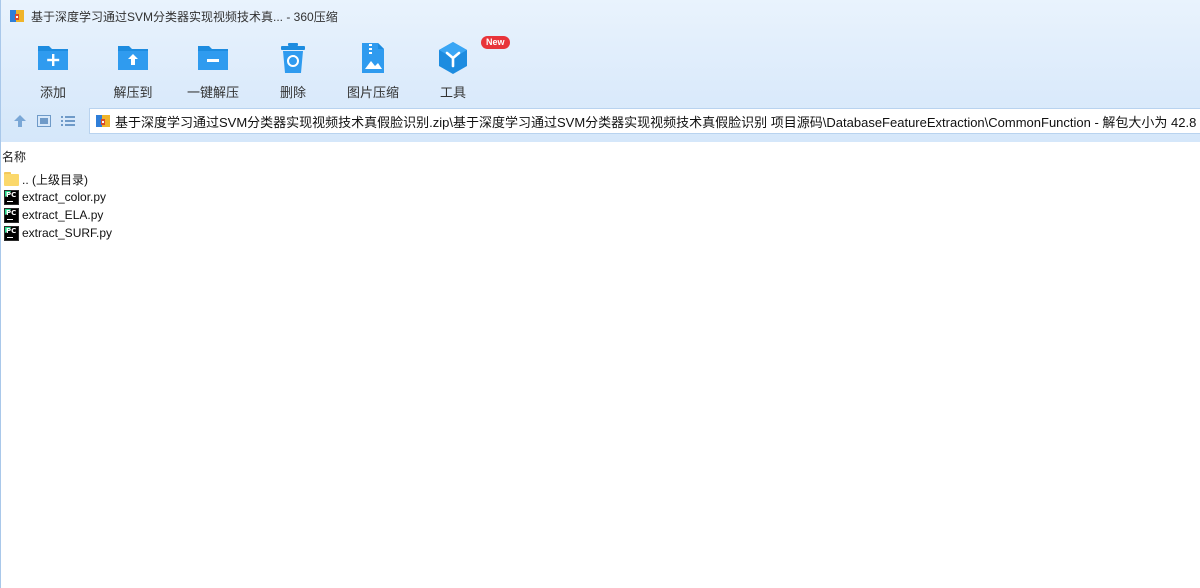 The width and height of the screenshot is (1200, 588). I want to click on list-item: PC extract_ELA.py, so click(58, 215).